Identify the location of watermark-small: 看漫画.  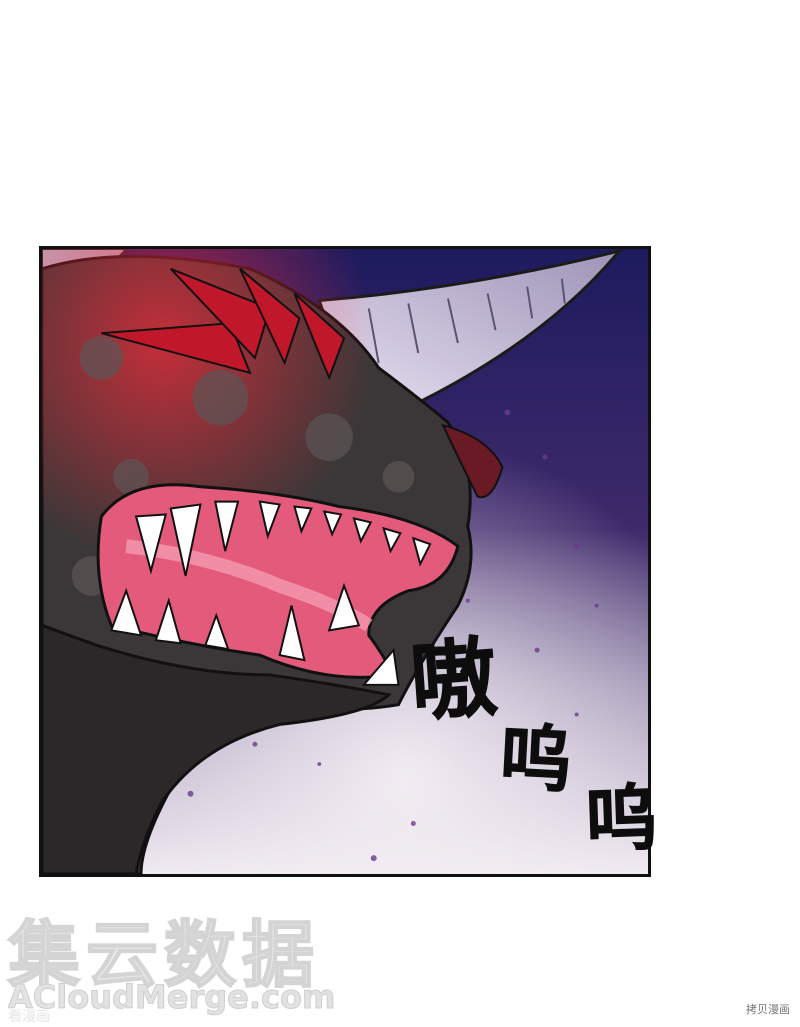
(29, 1017).